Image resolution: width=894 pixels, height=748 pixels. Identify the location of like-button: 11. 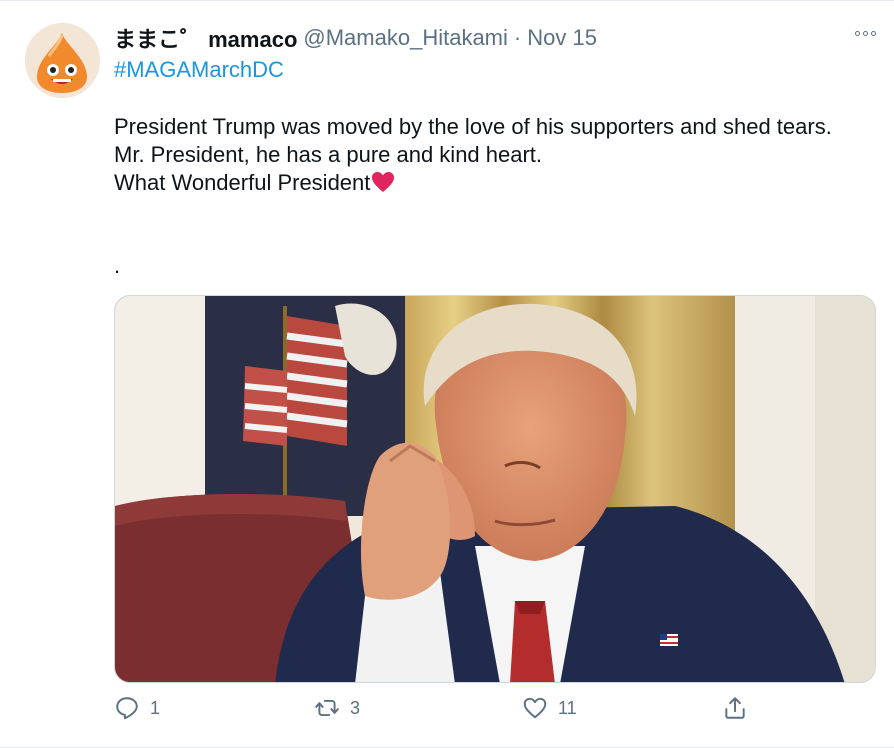
(549, 708).